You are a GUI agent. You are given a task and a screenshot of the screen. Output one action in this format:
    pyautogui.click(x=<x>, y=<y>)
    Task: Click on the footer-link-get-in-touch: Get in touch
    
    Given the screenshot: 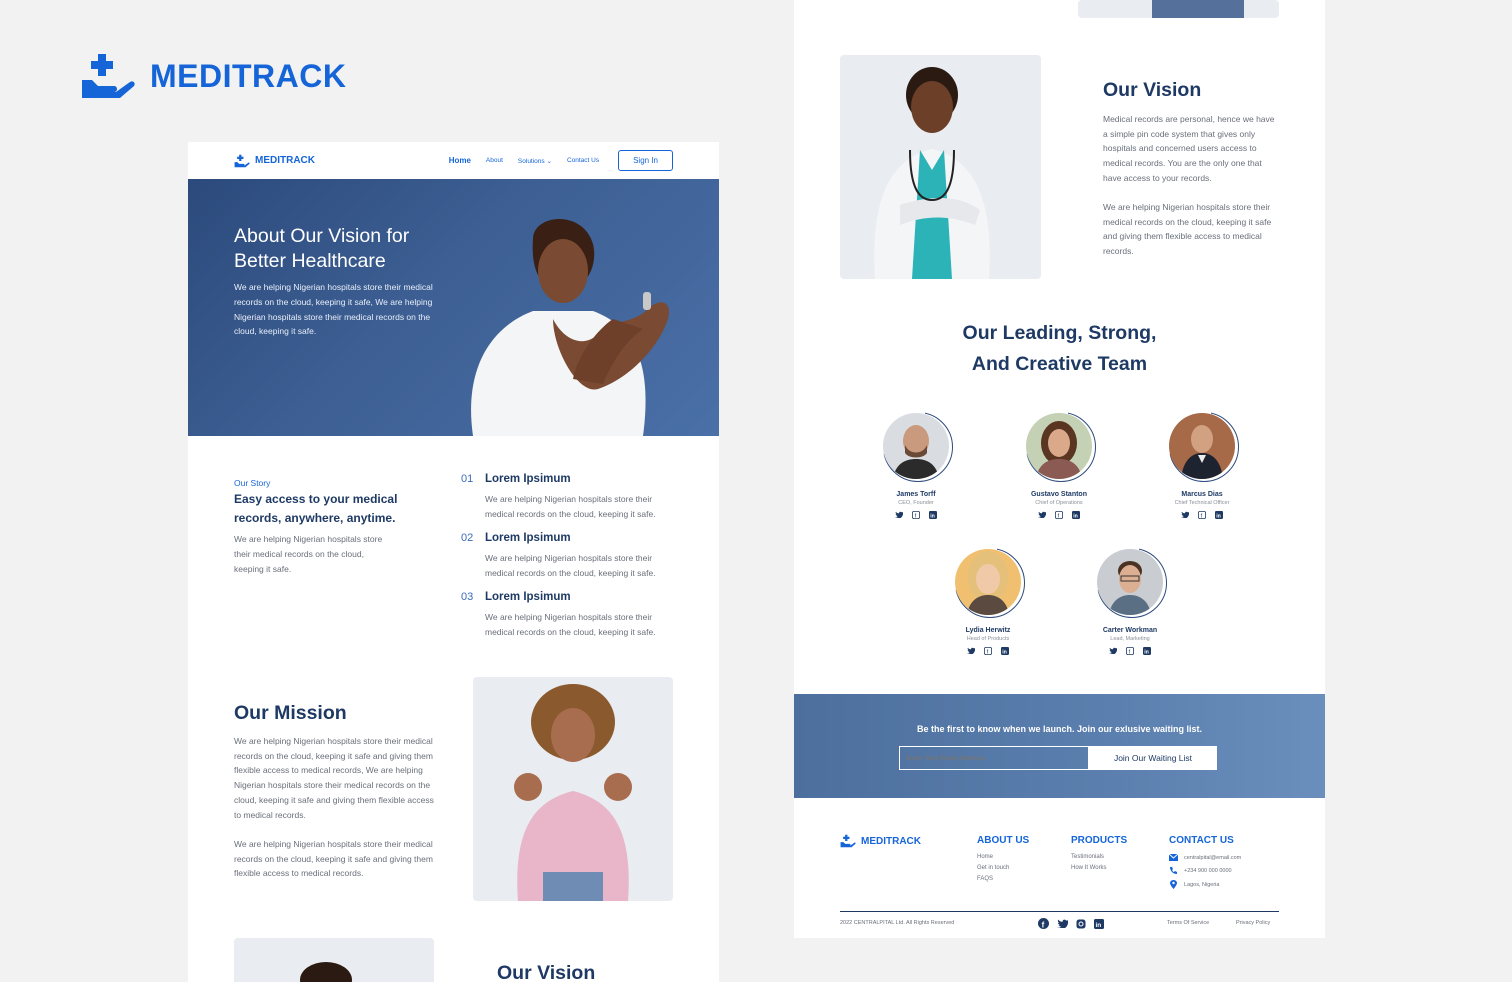 What is the action you would take?
    pyautogui.click(x=1003, y=868)
    